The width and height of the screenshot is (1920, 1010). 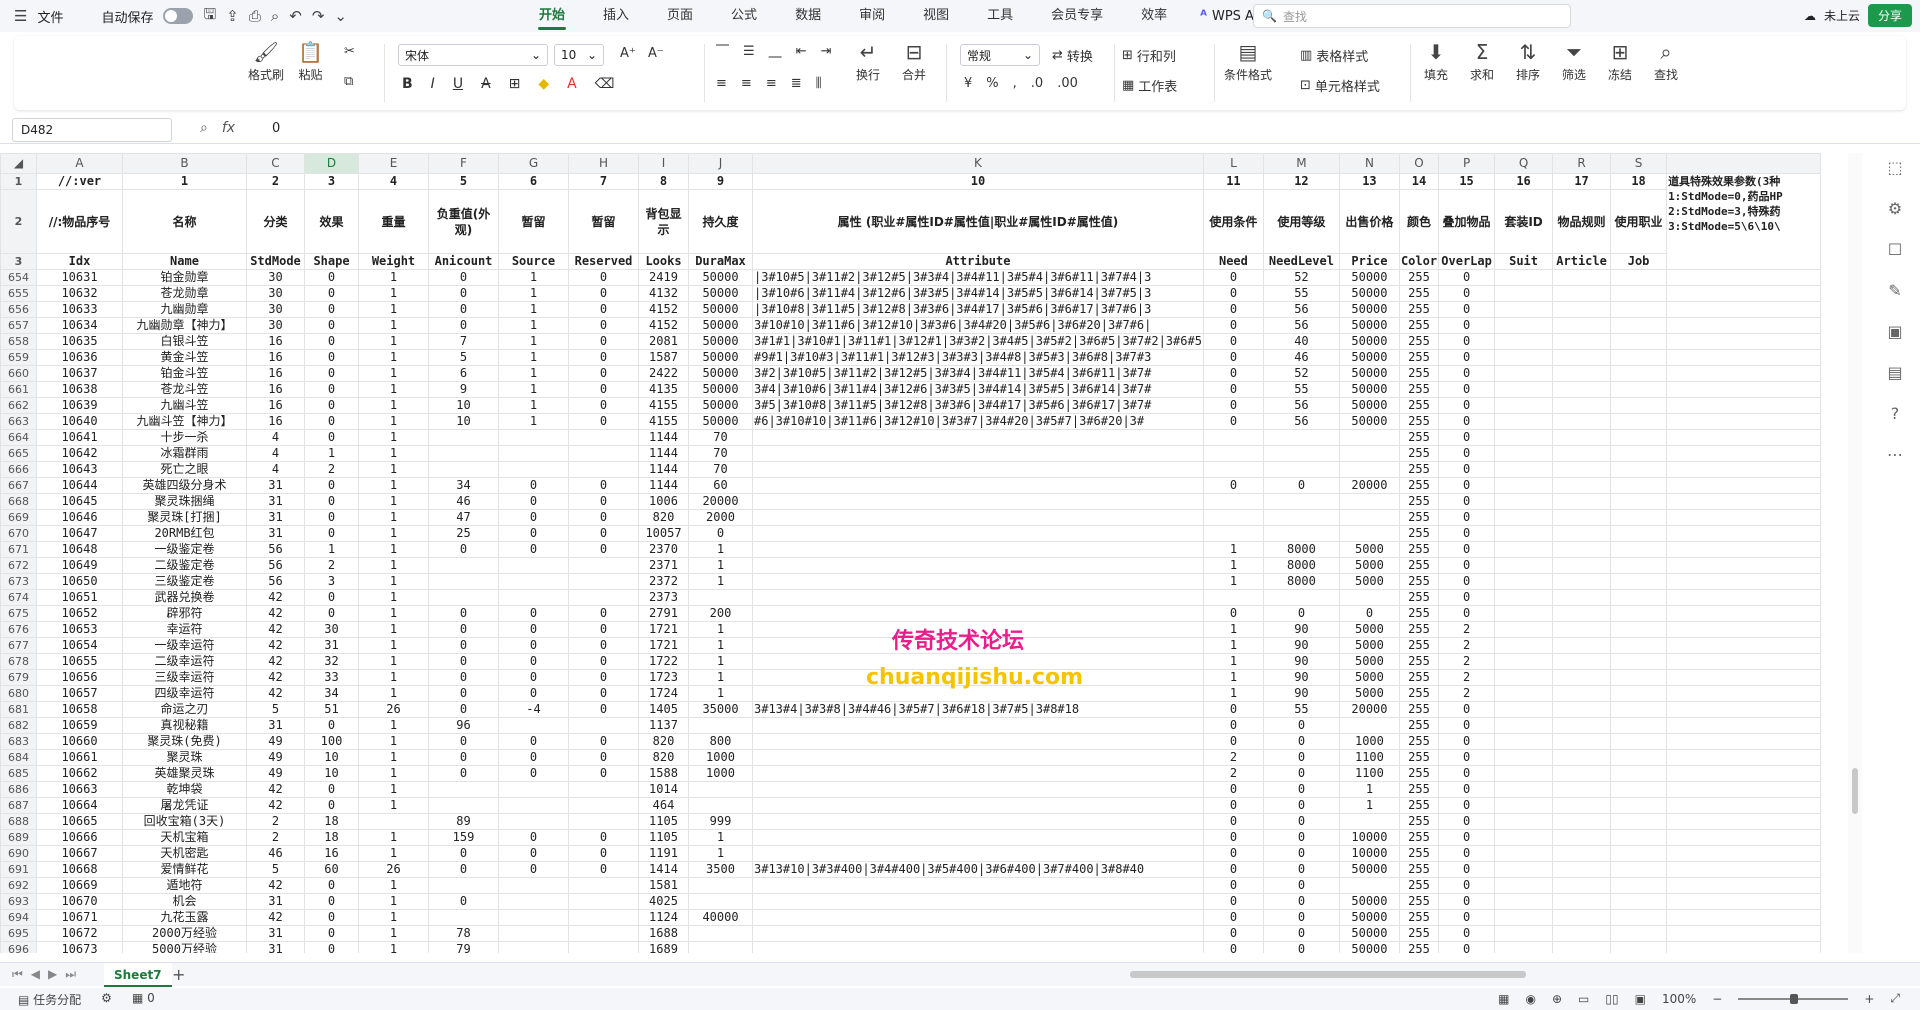 I want to click on column-header-F: F, so click(x=463, y=163).